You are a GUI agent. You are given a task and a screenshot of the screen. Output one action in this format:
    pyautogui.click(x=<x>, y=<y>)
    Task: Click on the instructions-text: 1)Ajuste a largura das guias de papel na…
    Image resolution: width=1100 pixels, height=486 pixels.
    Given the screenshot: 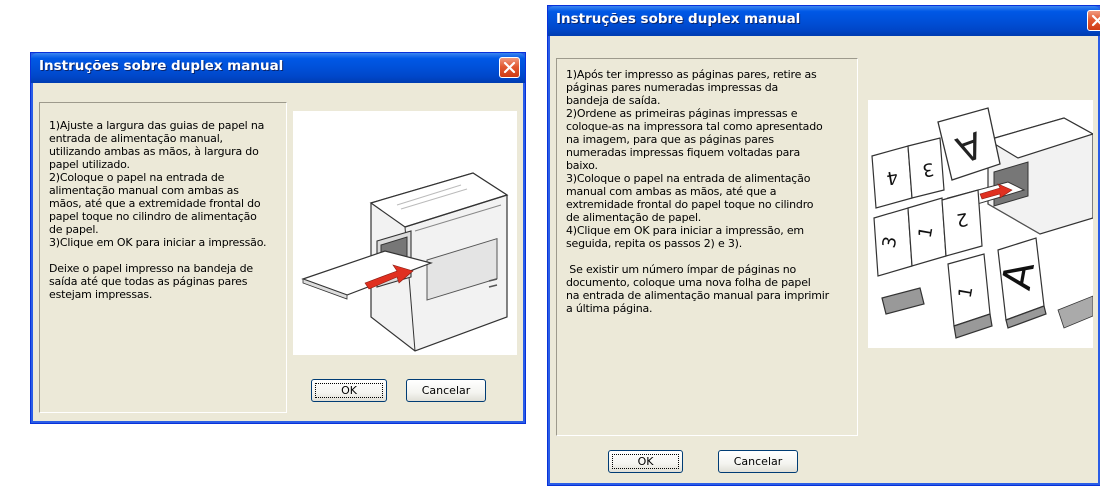 What is the action you would take?
    pyautogui.click(x=158, y=210)
    